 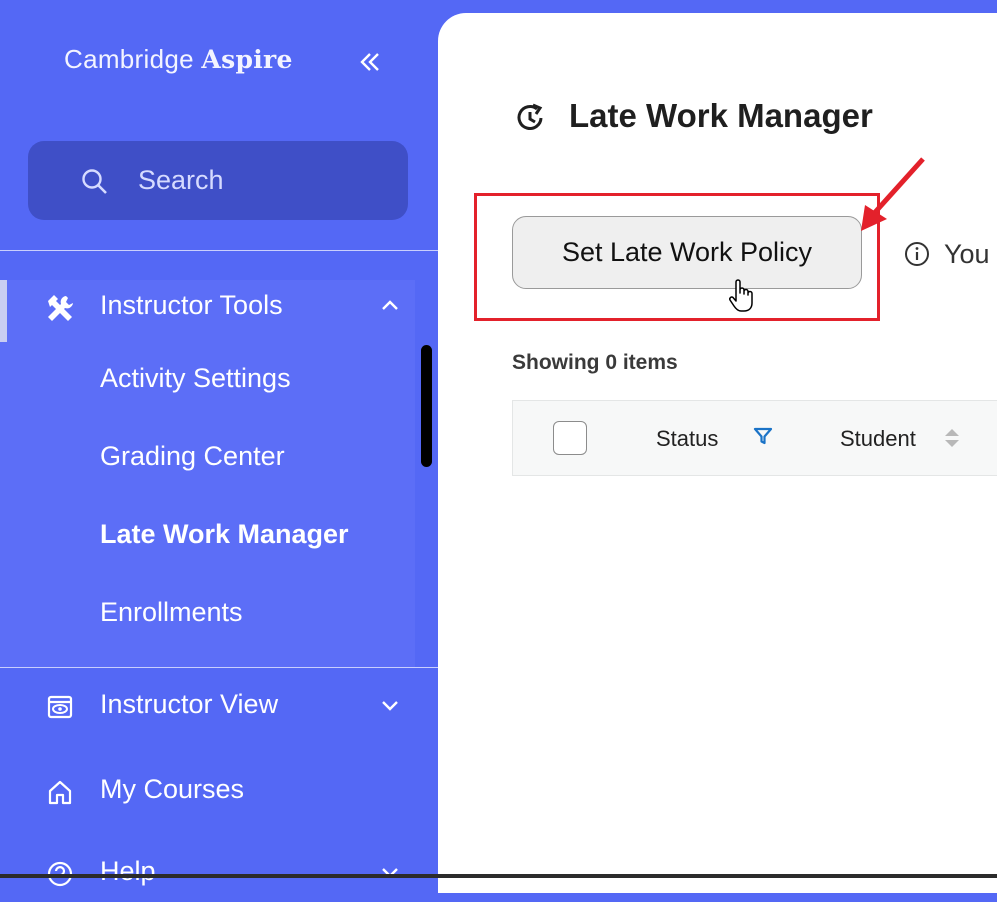 I want to click on sidebar-item-my-courses: My Courses, so click(x=219, y=792).